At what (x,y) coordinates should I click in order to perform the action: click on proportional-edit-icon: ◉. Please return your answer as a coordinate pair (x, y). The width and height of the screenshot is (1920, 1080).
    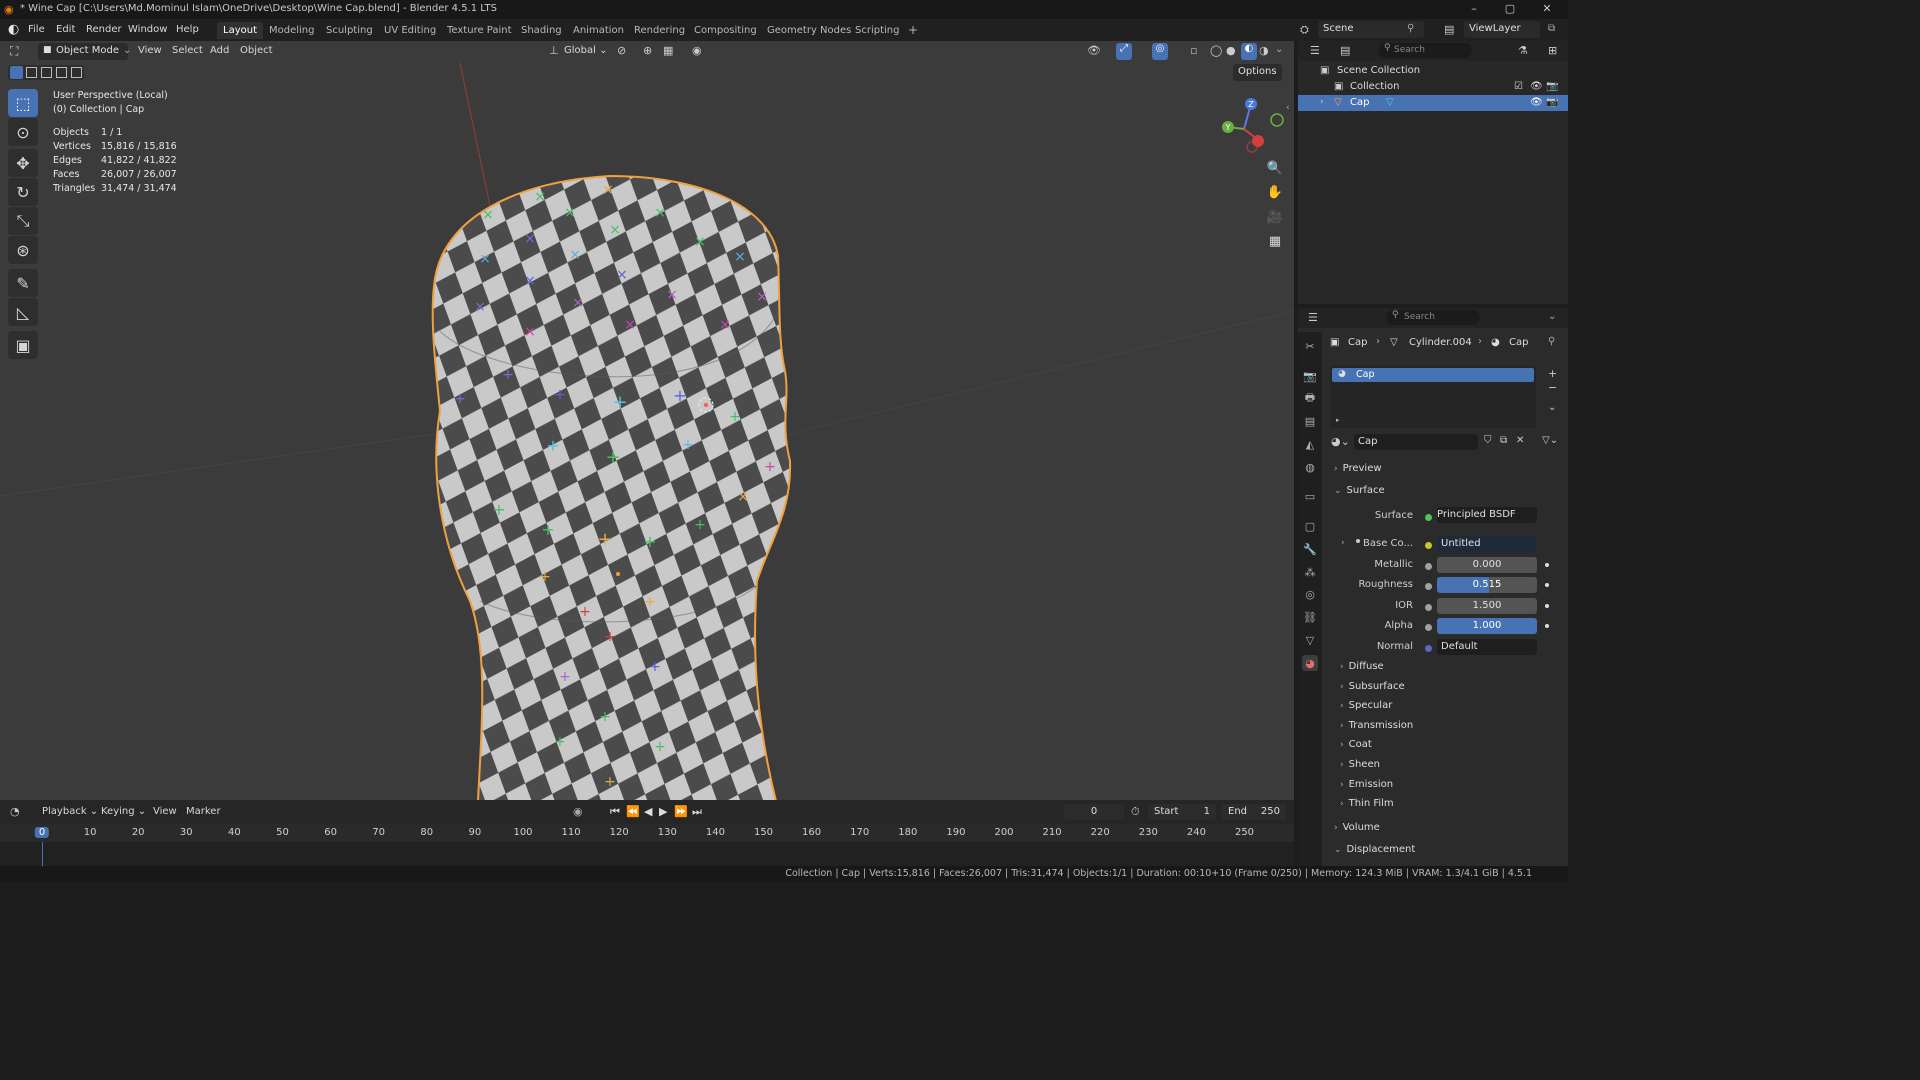
    Looking at the image, I should click on (697, 50).